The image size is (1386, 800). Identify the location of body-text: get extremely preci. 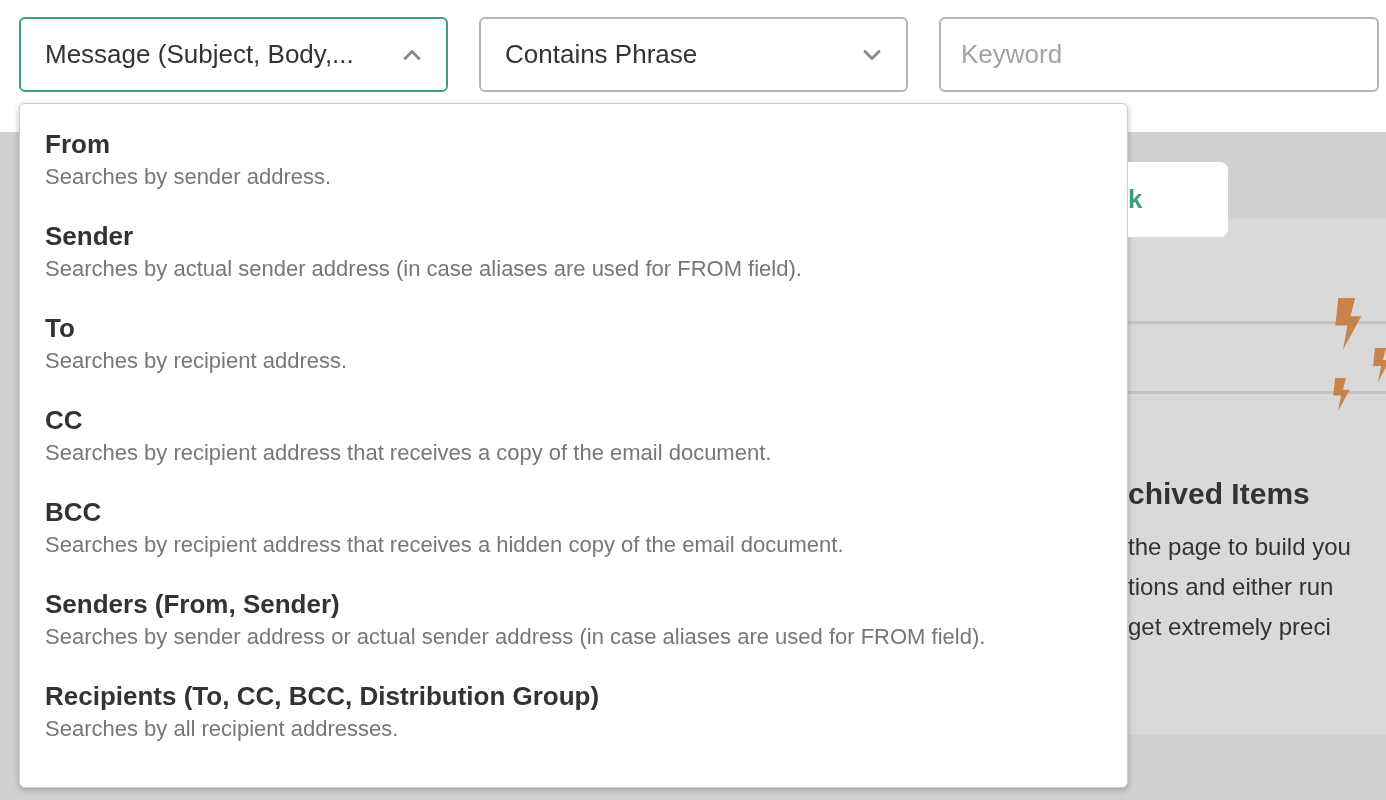
(1230, 627).